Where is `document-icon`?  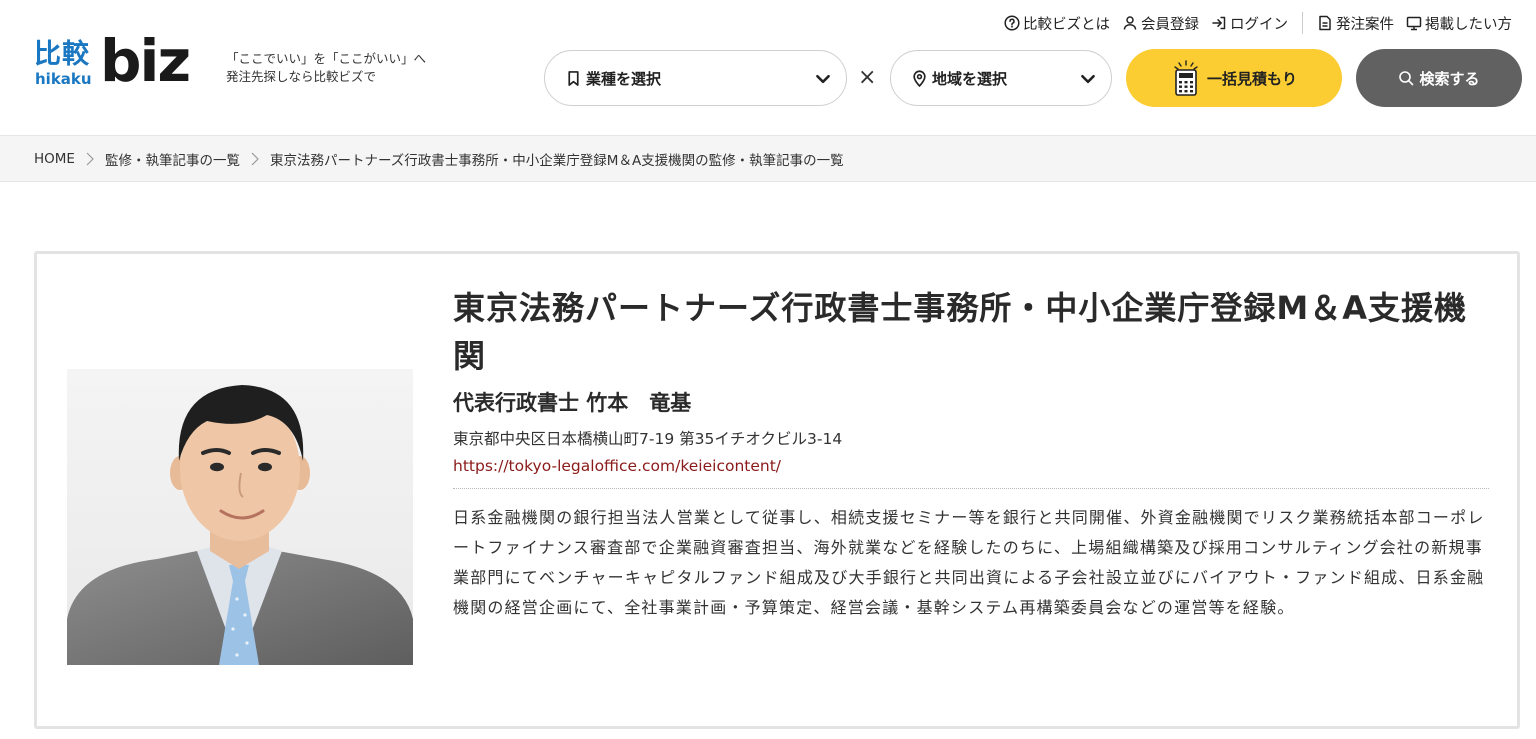 document-icon is located at coordinates (1325, 23).